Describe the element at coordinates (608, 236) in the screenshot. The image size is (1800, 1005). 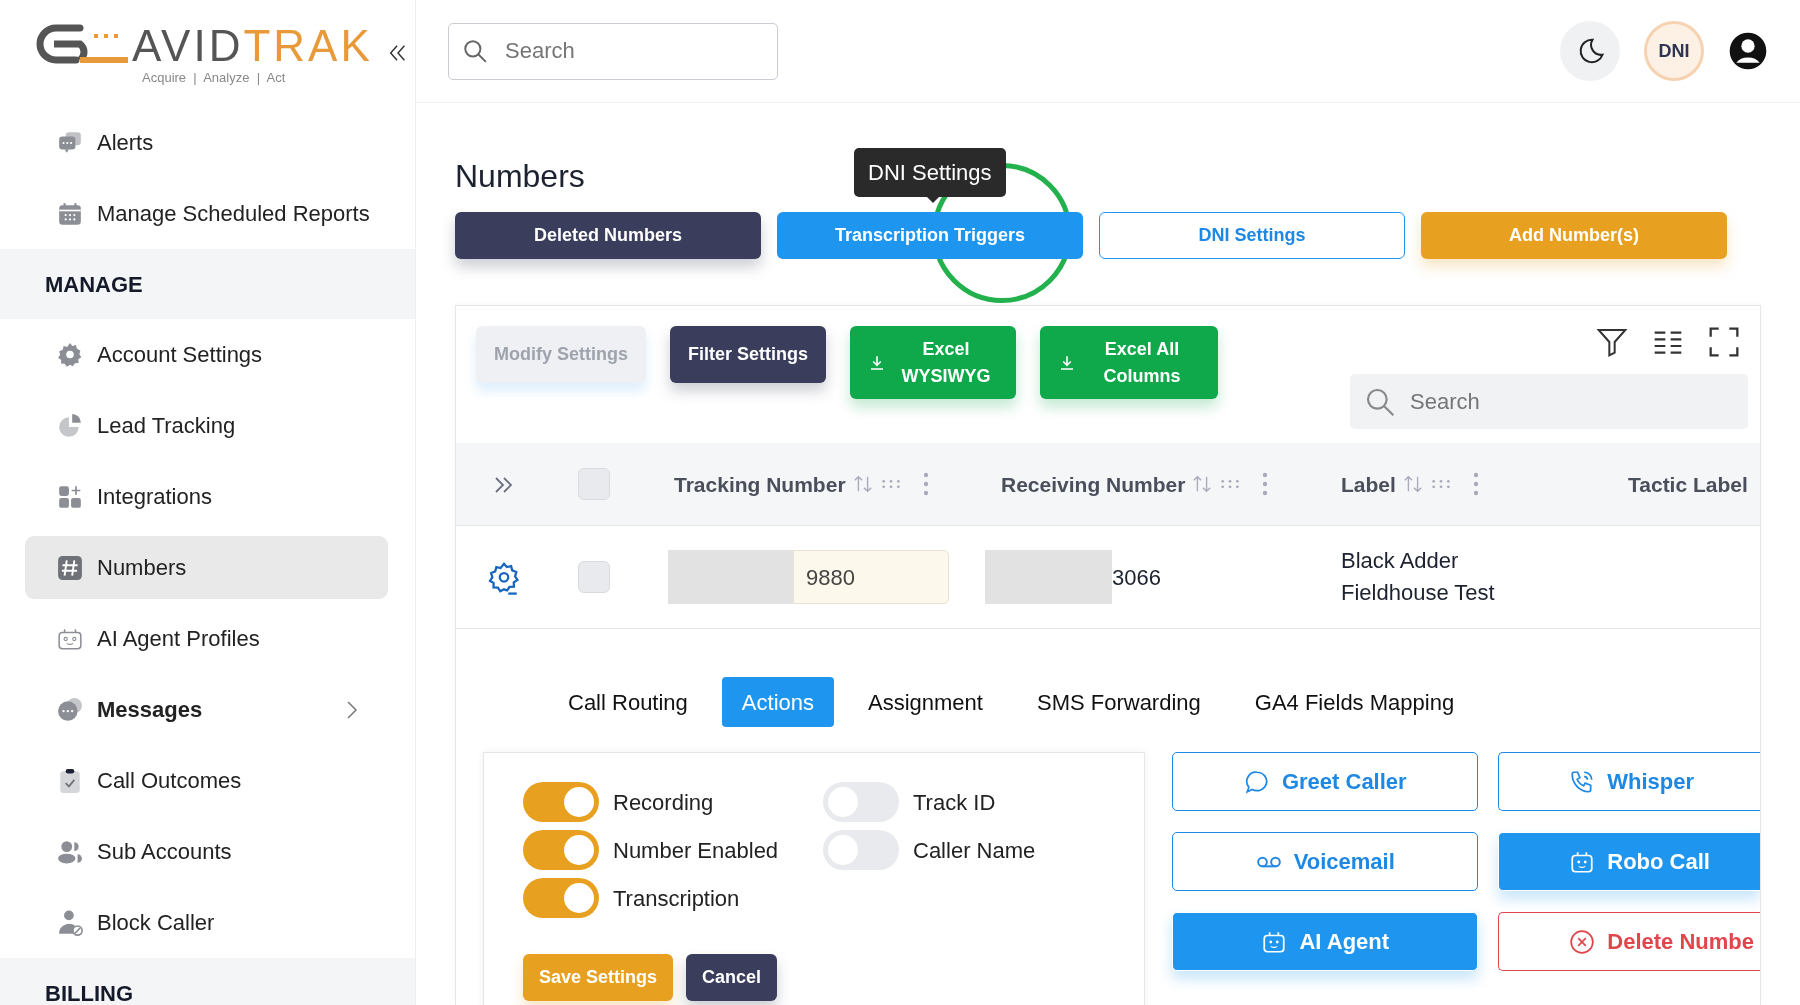
I see `page-action-button: Deleted Numbers` at that location.